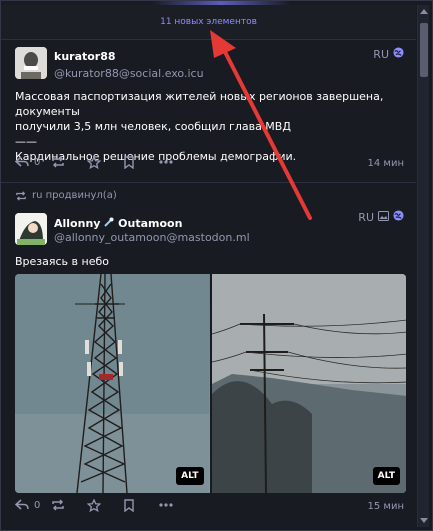 The width and height of the screenshot is (433, 531). I want to click on status-timestamp: 14 мин, so click(386, 163).